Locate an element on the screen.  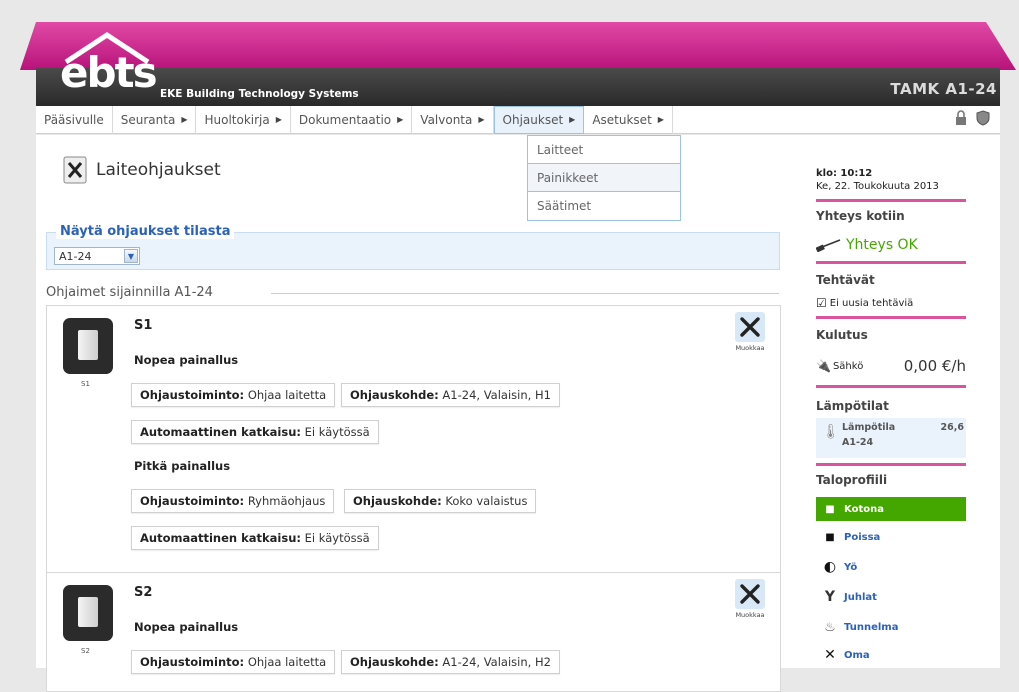
dropdown-item-laitteet: Laitteet is located at coordinates (604, 150).